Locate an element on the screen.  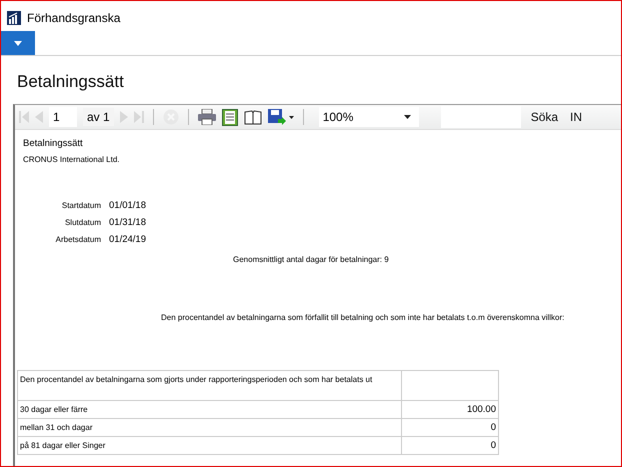
next-page-icon is located at coordinates (124, 117).